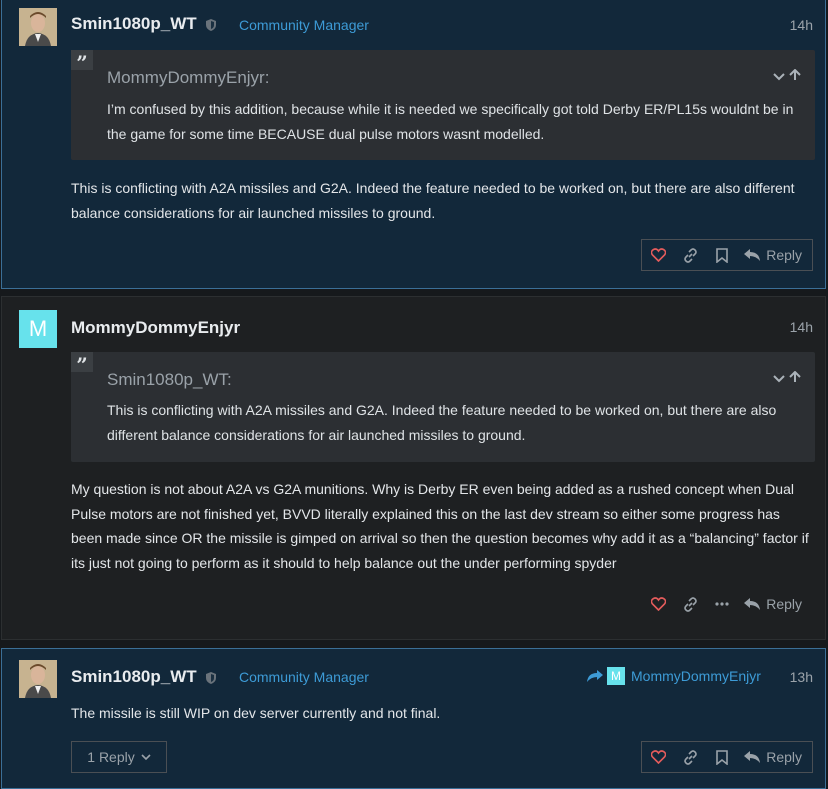 This screenshot has height=789, width=828. Describe the element at coordinates (801, 677) in the screenshot. I see `post-time: 13h` at that location.